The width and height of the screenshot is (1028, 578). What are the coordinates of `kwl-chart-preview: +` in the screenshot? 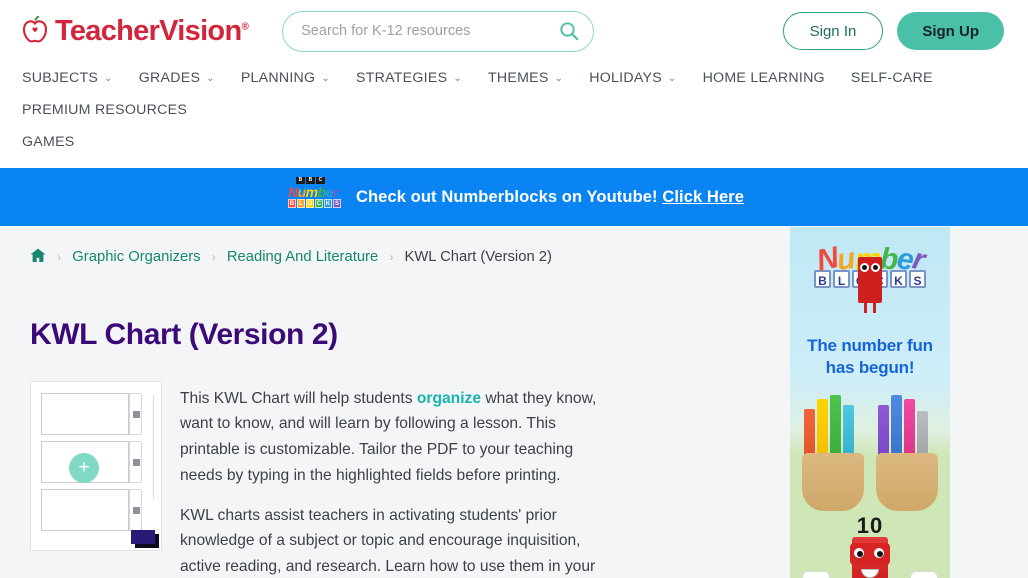 It's located at (96, 465).